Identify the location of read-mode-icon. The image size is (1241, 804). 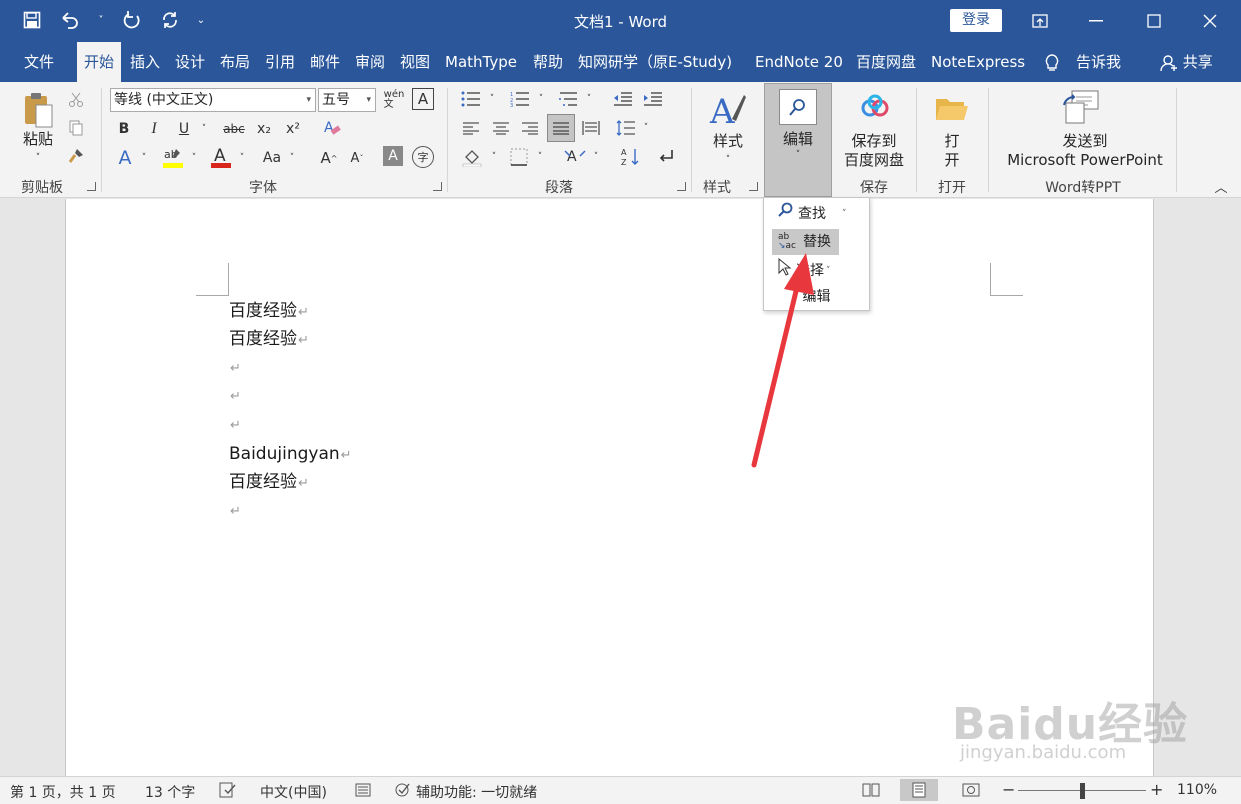
(871, 792).